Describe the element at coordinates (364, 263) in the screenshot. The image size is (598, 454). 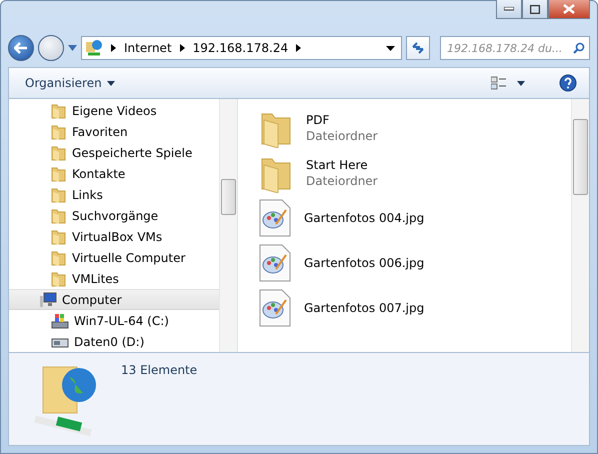
I see `file-name: Gartenfotos 006.jpg` at that location.